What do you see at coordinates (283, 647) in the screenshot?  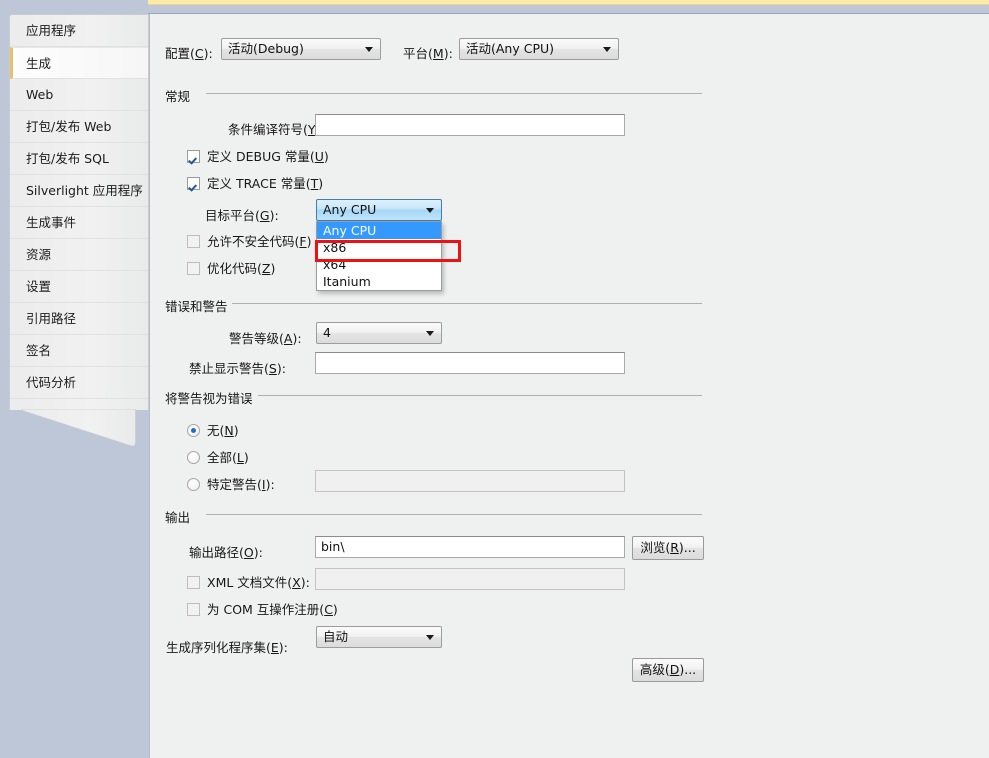 I see `generate-serialization-assembly-label-tail: ):` at bounding box center [283, 647].